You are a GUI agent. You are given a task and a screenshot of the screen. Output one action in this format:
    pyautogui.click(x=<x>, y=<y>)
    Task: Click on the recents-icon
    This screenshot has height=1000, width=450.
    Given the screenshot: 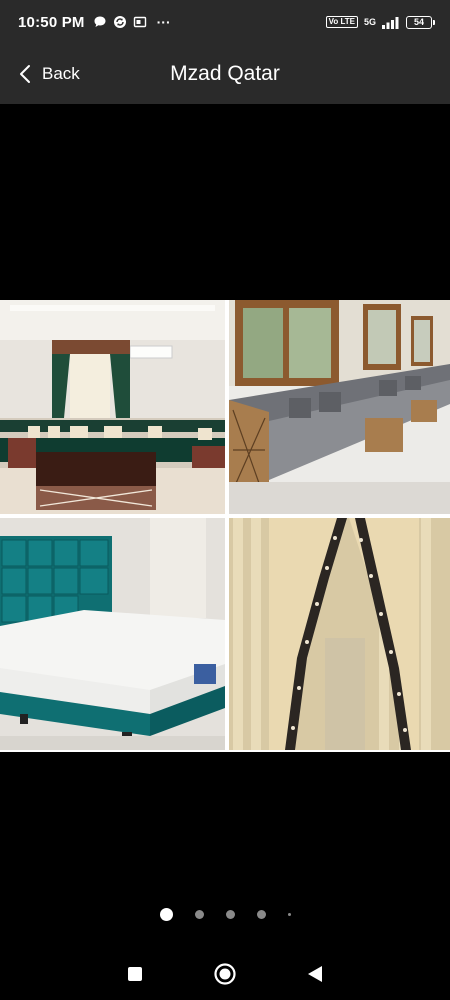 What is the action you would take?
    pyautogui.click(x=135, y=974)
    